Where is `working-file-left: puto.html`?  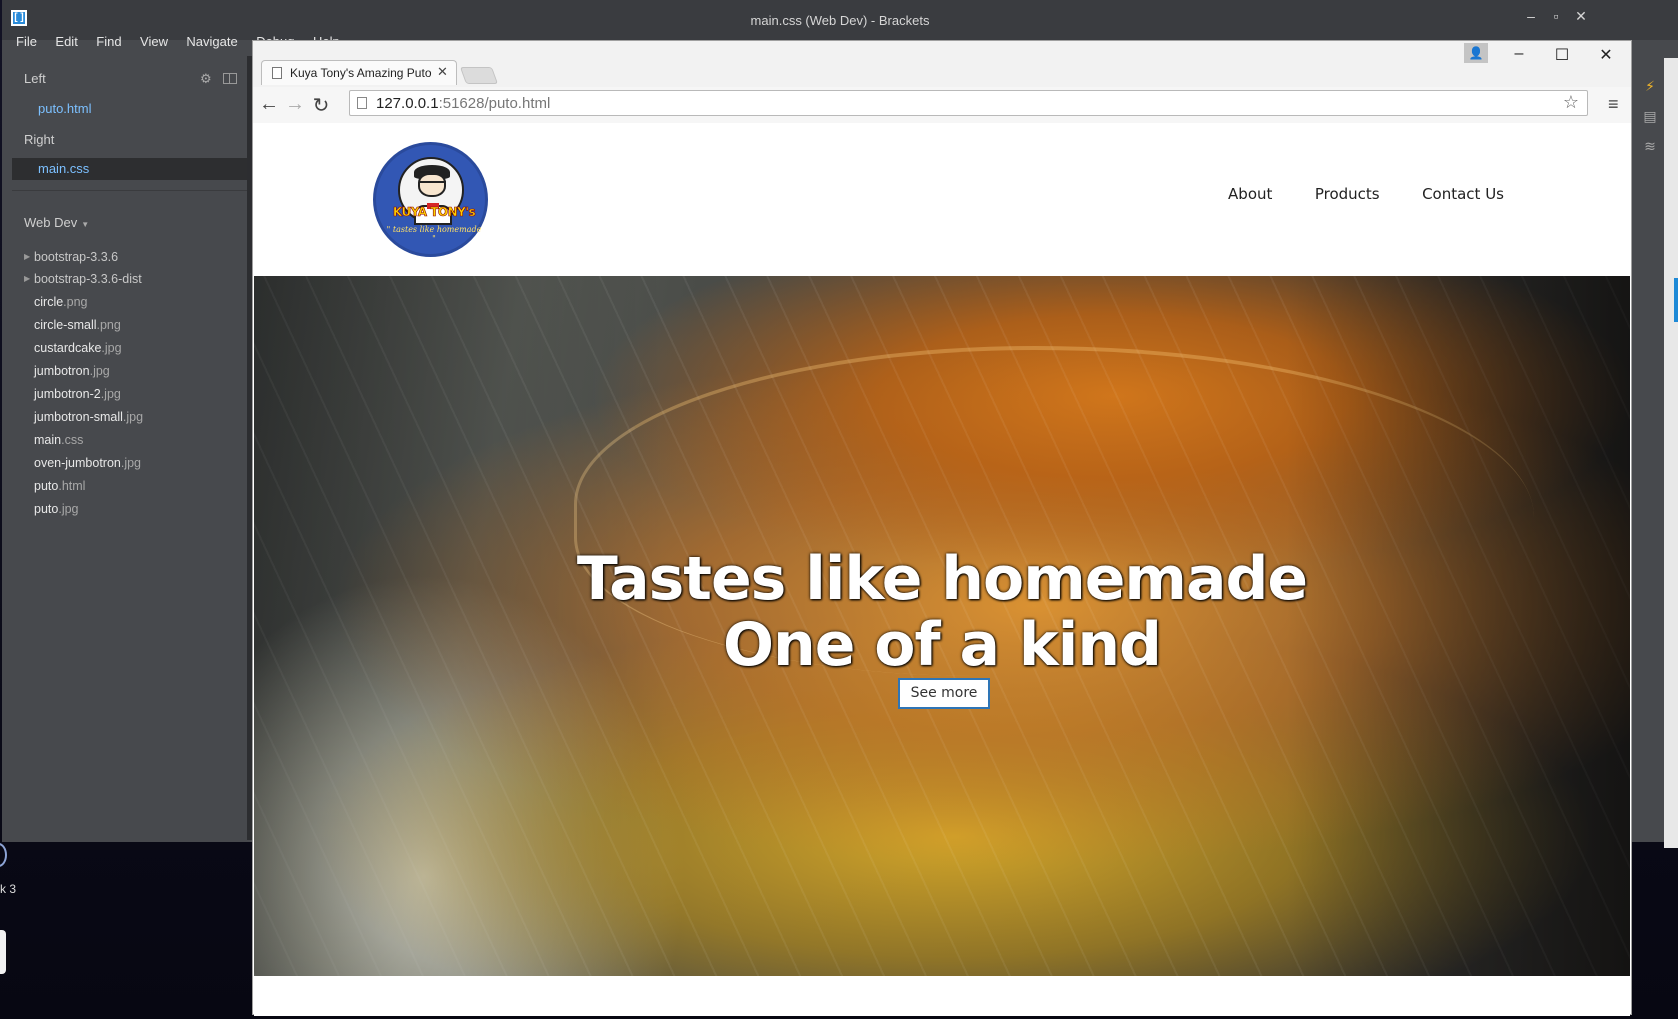
working-file-left: puto.html is located at coordinates (131, 109).